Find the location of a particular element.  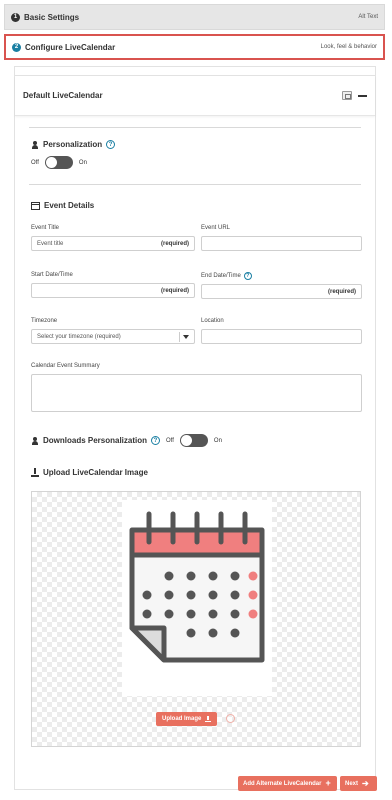

personalization-heading: Personalization ? is located at coordinates (73, 144).